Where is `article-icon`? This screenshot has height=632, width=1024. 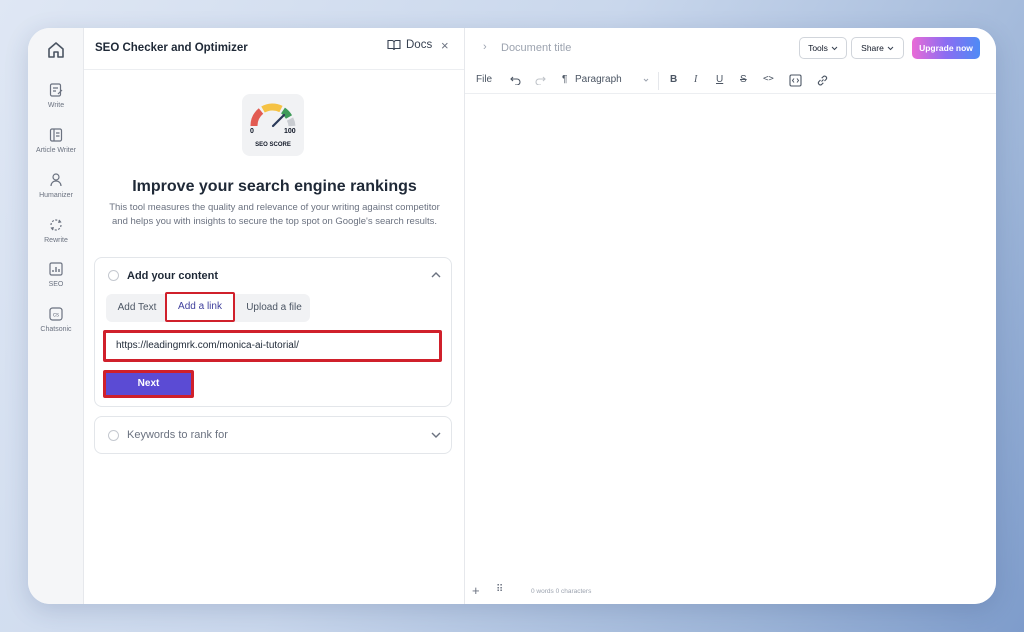 article-icon is located at coordinates (56, 135).